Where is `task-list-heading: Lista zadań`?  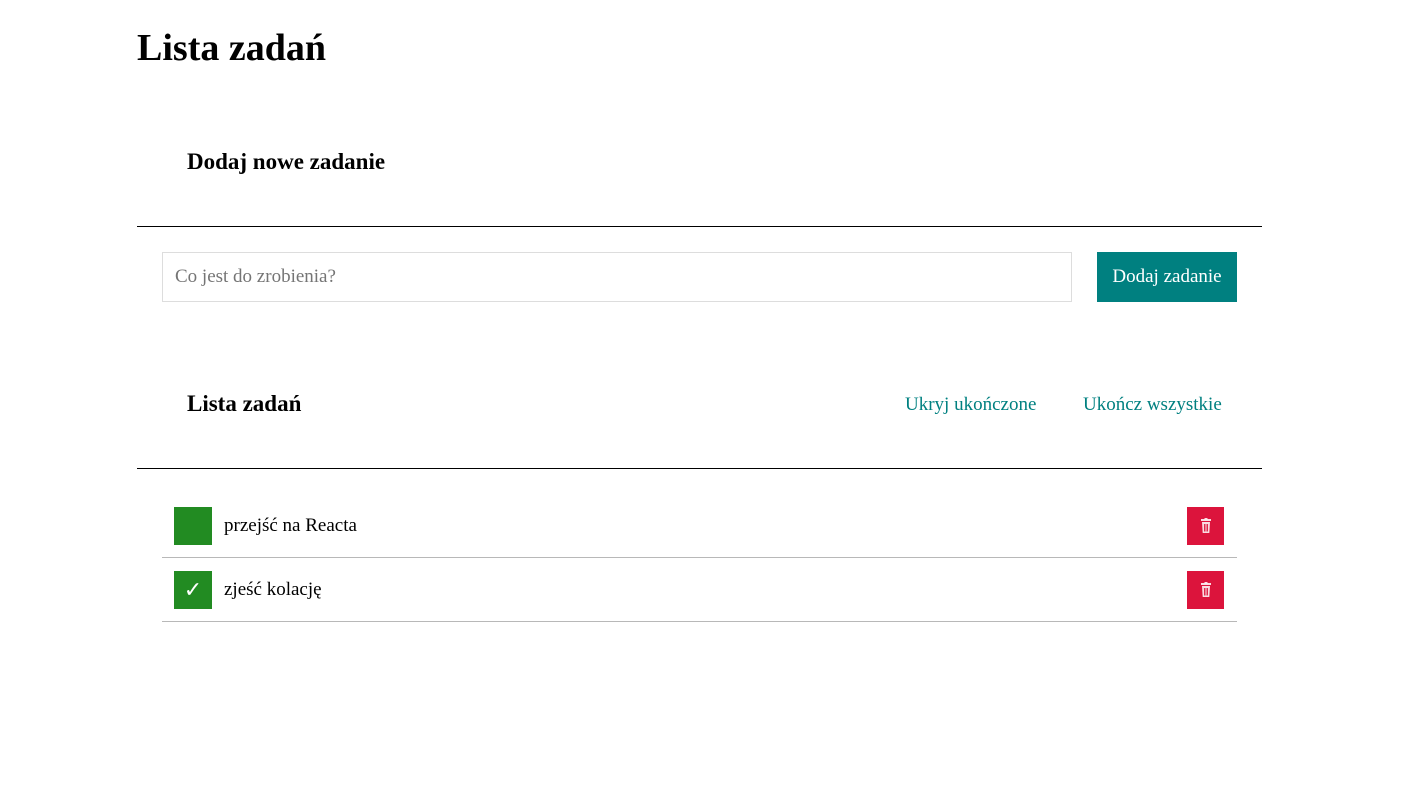 task-list-heading: Lista zadań is located at coordinates (244, 403).